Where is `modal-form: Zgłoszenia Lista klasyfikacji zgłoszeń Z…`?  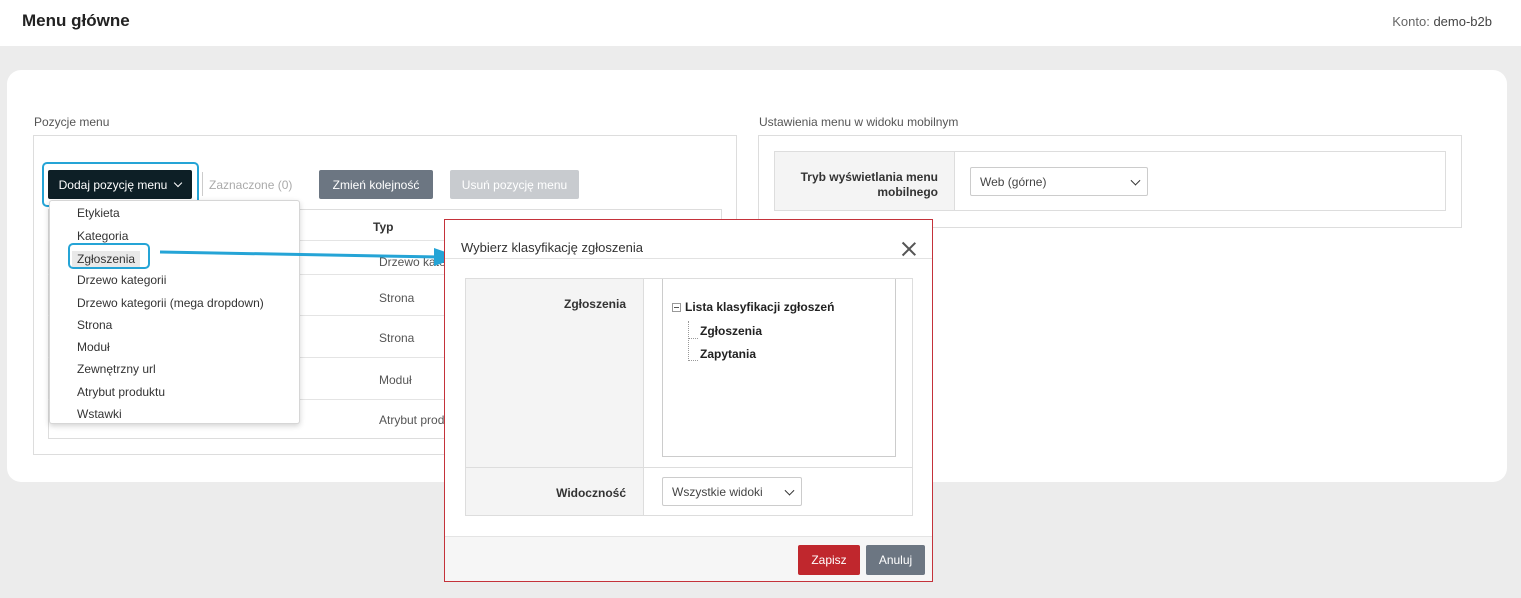 modal-form: Zgłoszenia Lista klasyfikacji zgłoszeń Z… is located at coordinates (689, 397).